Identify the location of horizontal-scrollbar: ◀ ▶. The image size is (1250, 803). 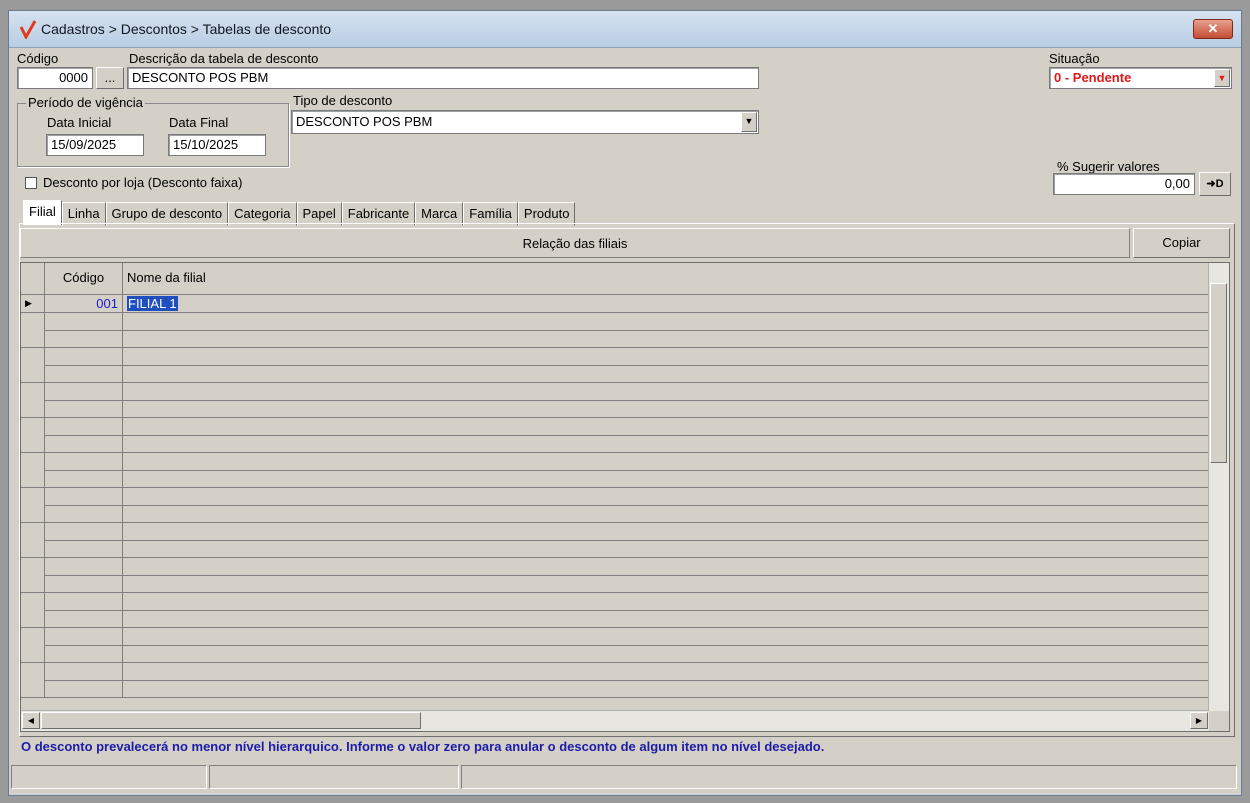
(615, 720).